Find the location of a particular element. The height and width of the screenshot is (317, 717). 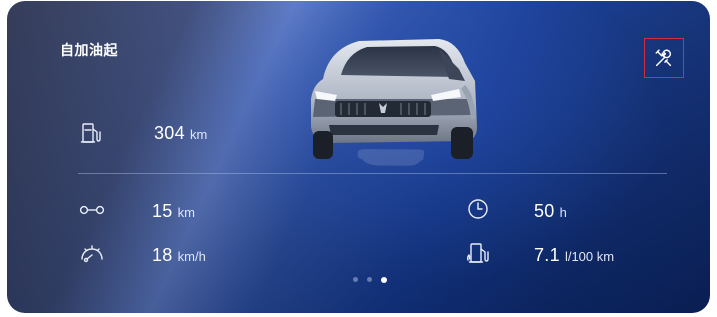

fuel-consumption-icon is located at coordinates (478, 253).